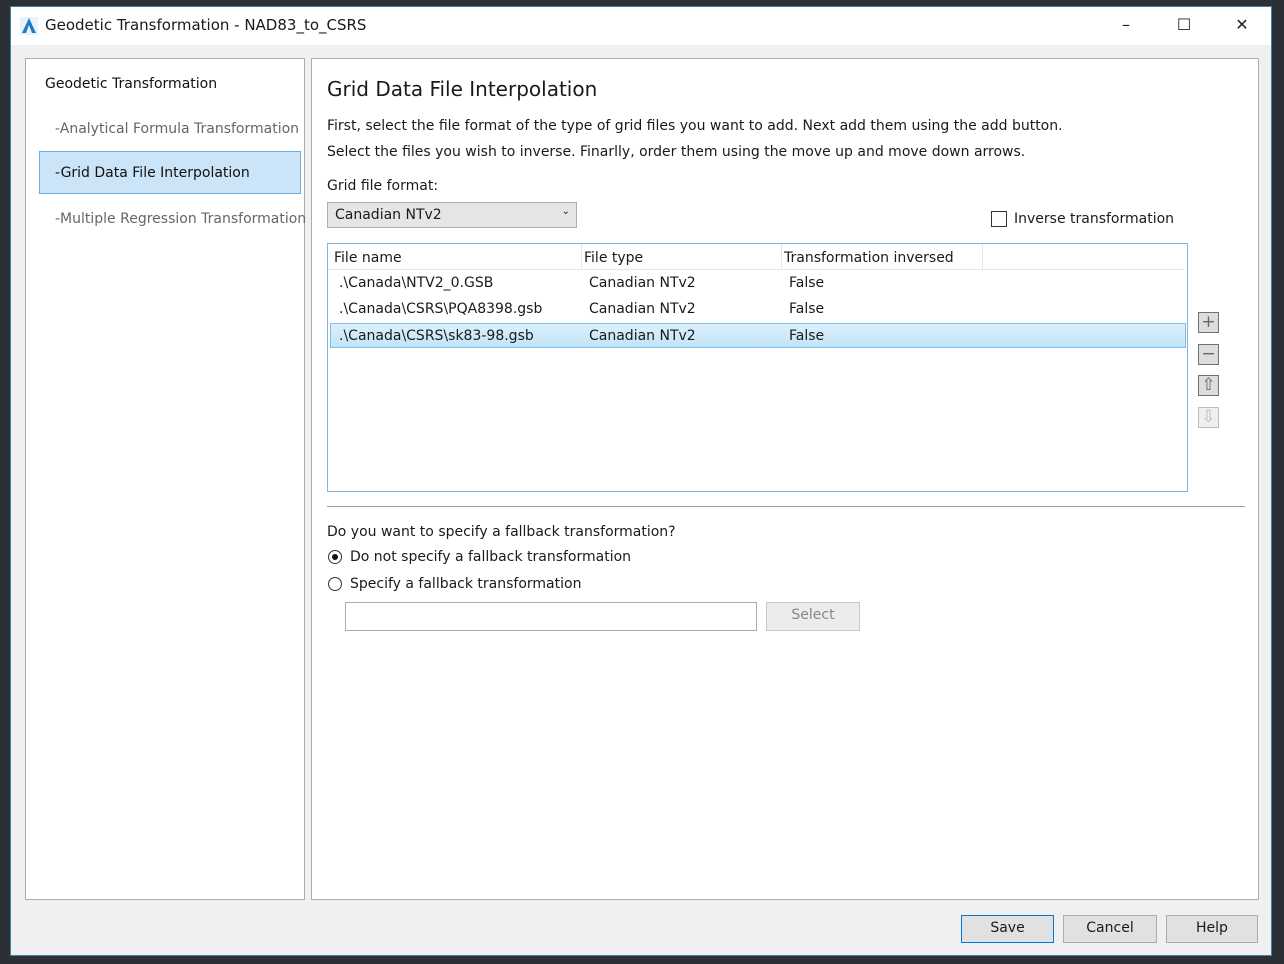 The image size is (1284, 964). I want to click on inverse-label: Inverse transformation, so click(1094, 219).